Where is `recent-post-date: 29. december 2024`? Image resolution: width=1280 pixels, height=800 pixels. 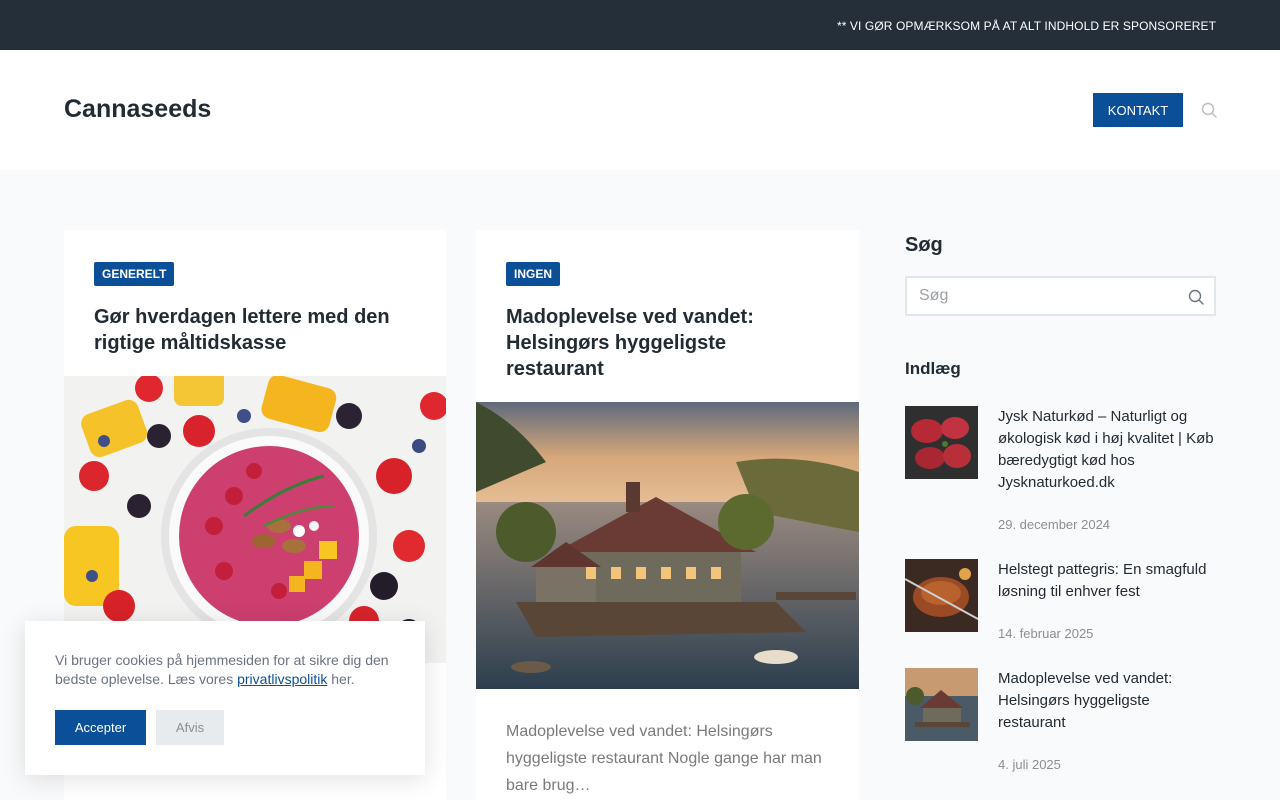 recent-post-date: 29. december 2024 is located at coordinates (1054, 524).